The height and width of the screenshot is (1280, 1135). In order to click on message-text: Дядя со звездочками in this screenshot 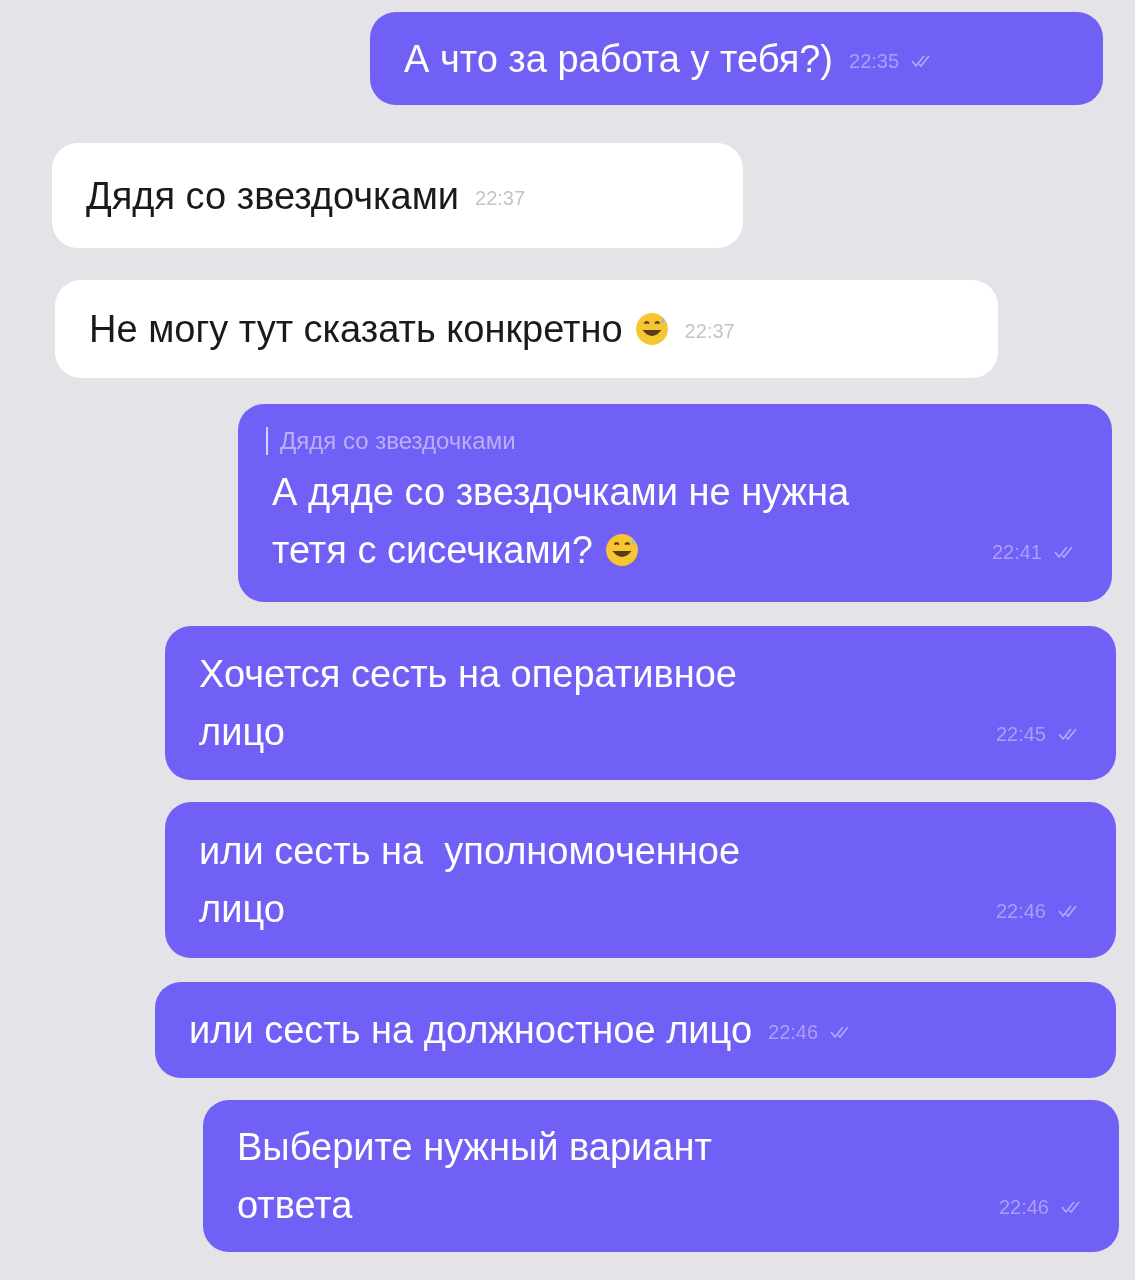, I will do `click(273, 196)`.